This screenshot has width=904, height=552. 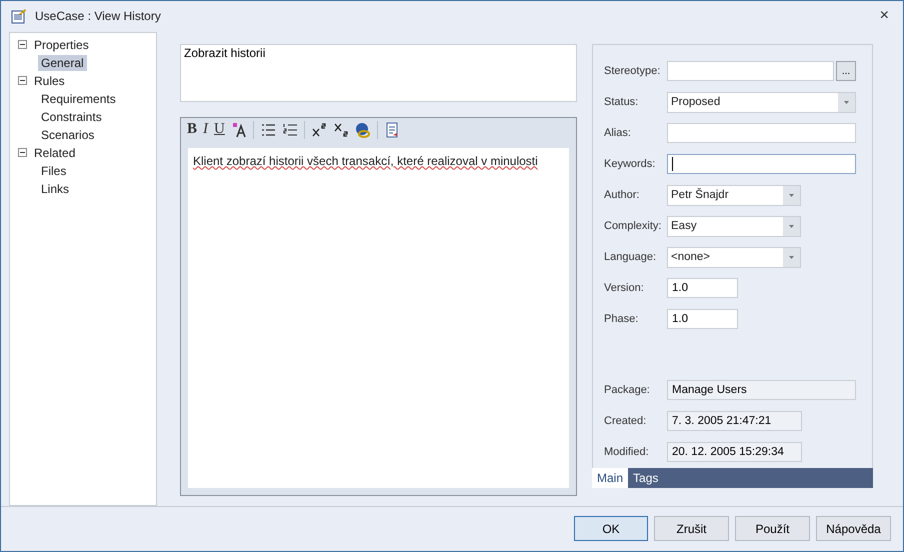 What do you see at coordinates (78, 98) in the screenshot?
I see `tree-item: Requirements` at bounding box center [78, 98].